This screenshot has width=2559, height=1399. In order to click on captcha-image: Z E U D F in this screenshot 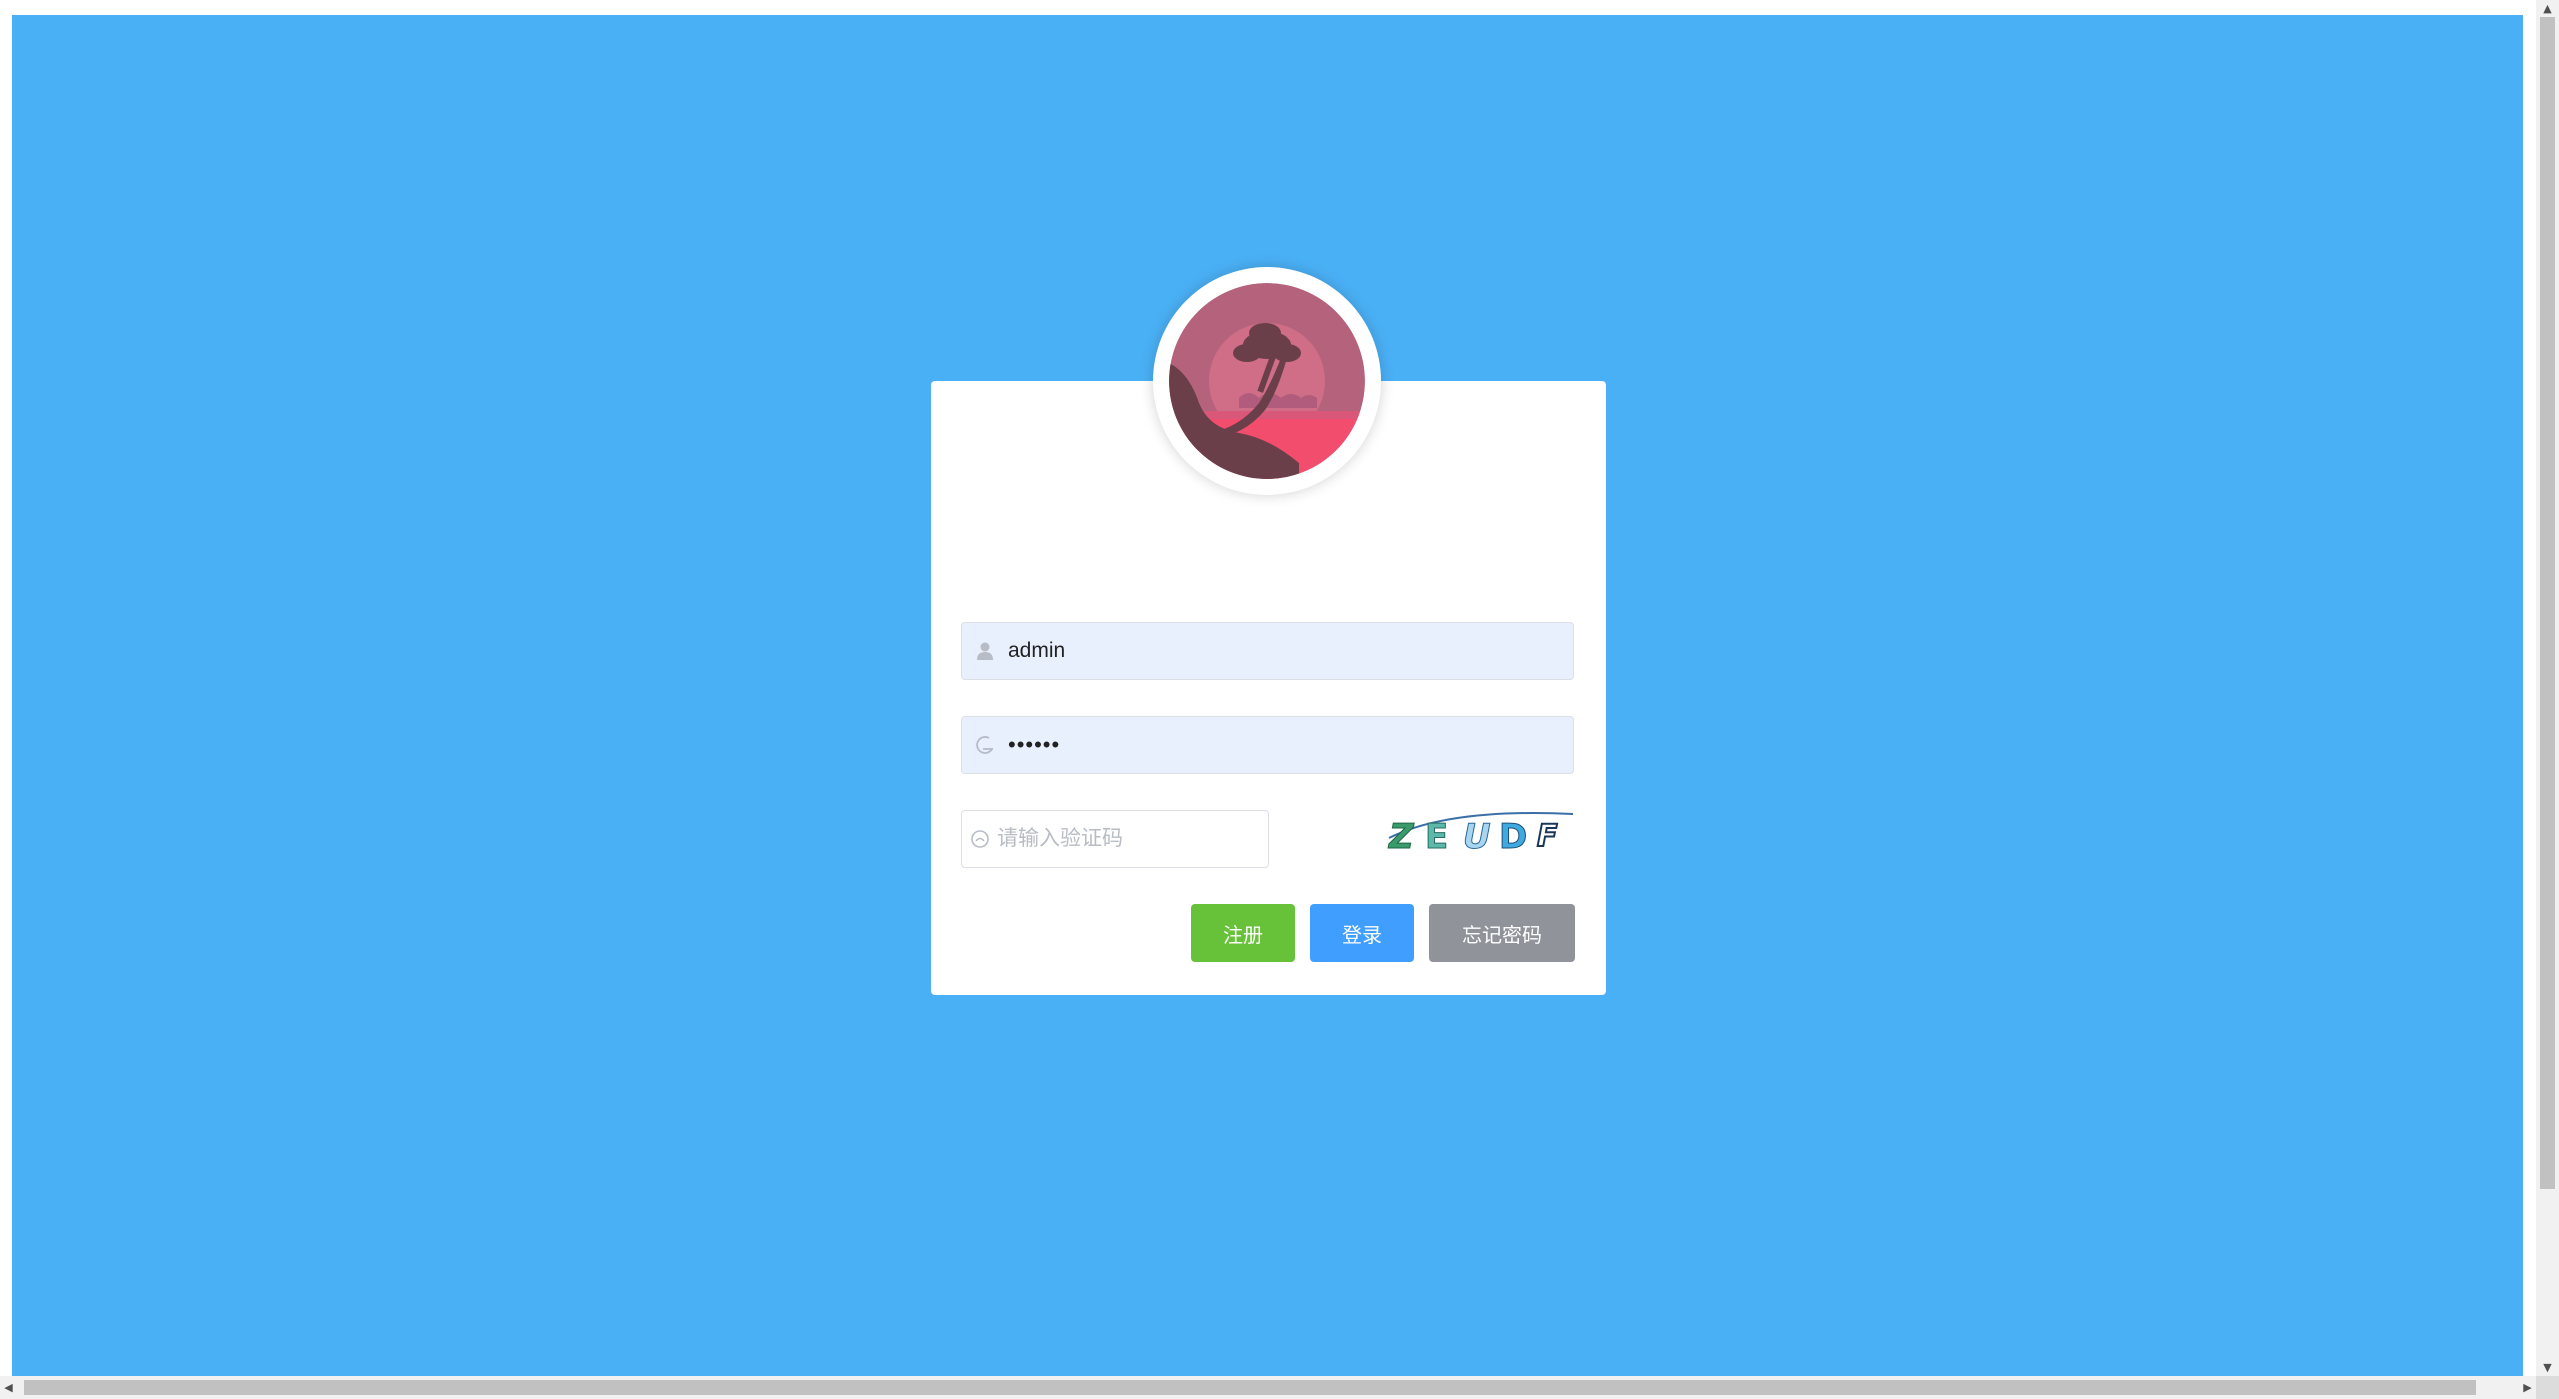, I will do `click(1480, 833)`.